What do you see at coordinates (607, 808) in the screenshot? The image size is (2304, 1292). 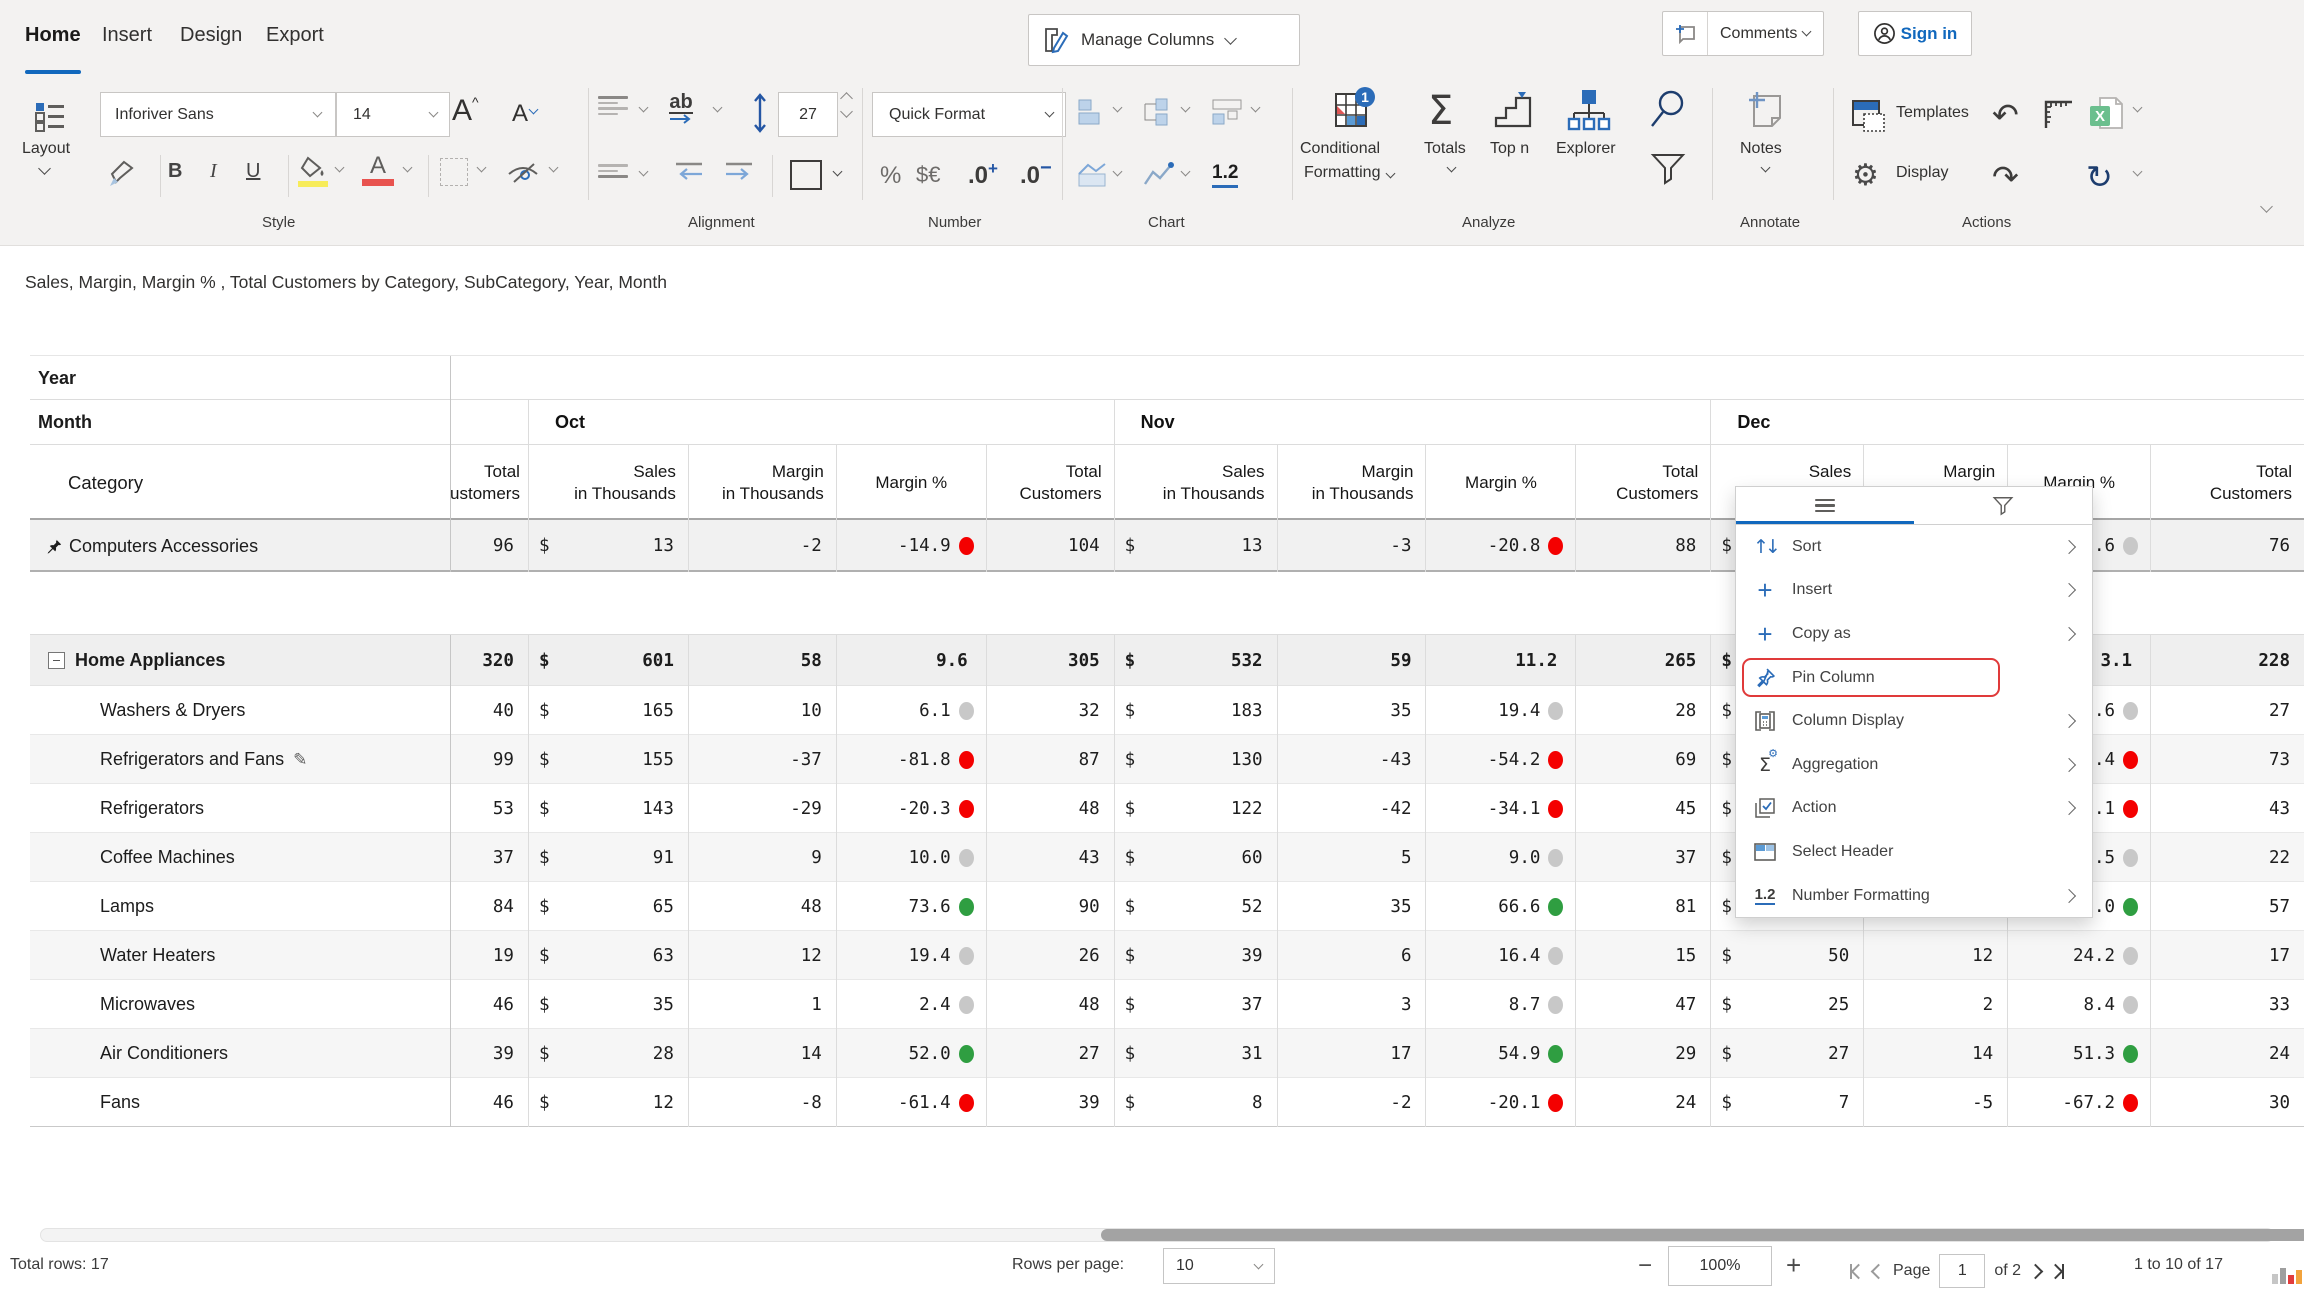 I see `table-cell: $143` at bounding box center [607, 808].